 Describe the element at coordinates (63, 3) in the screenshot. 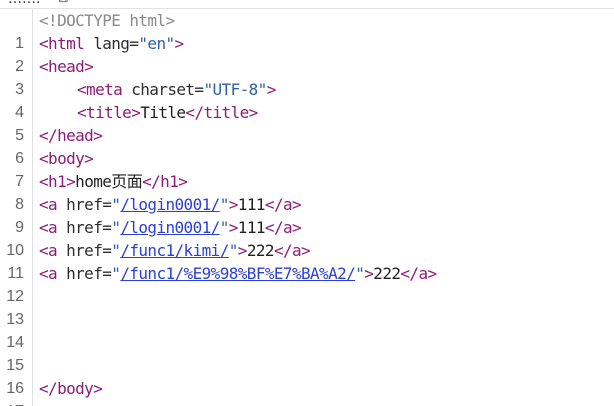

I see `tab-close-icon: ⊠` at that location.